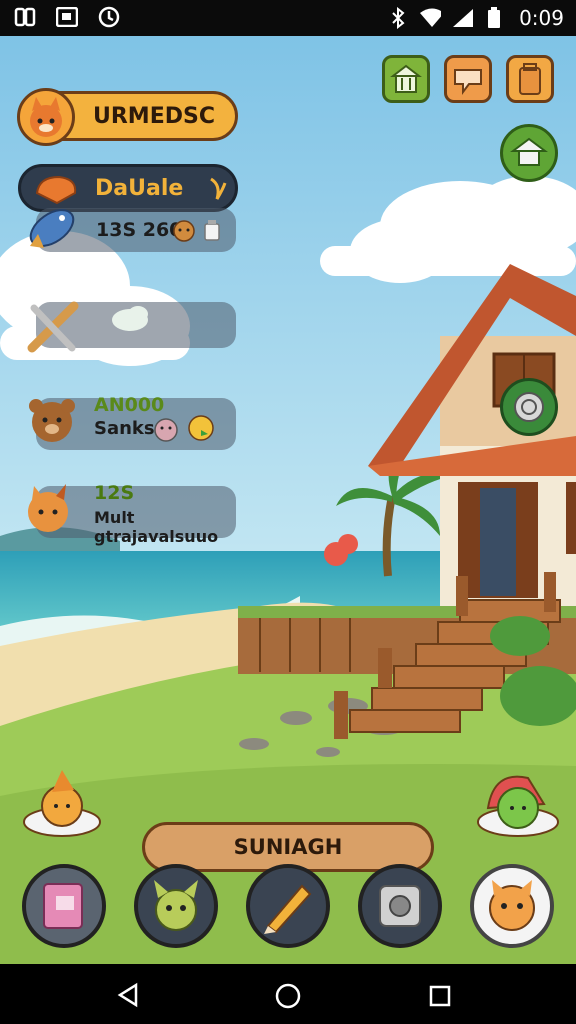 The height and width of the screenshot is (1024, 576). Describe the element at coordinates (184, 232) in the screenshot. I see `coin-bear-icon` at that location.